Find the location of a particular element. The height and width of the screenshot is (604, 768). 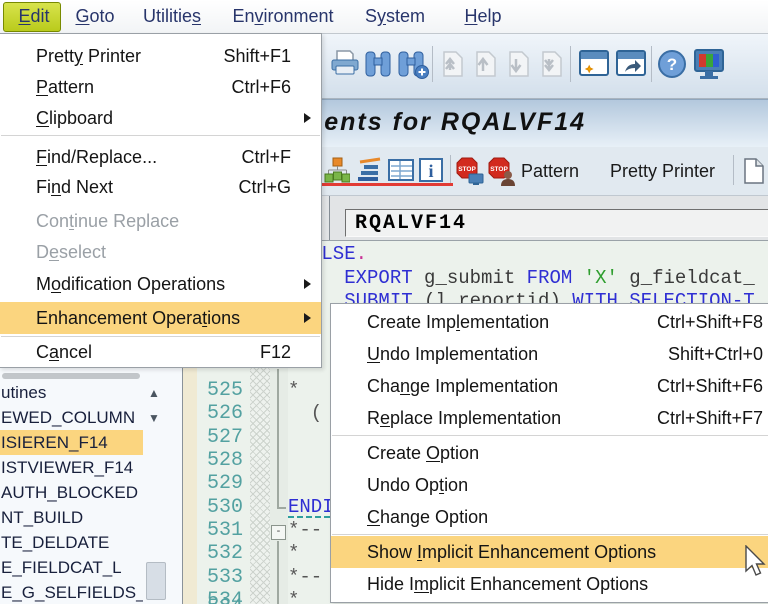

menu-item-change-option: Change Option is located at coordinates (549, 517).